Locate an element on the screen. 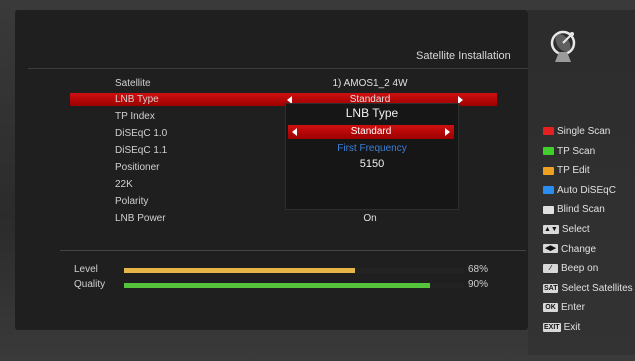 This screenshot has width=635, height=361. meters-divider is located at coordinates (293, 250).